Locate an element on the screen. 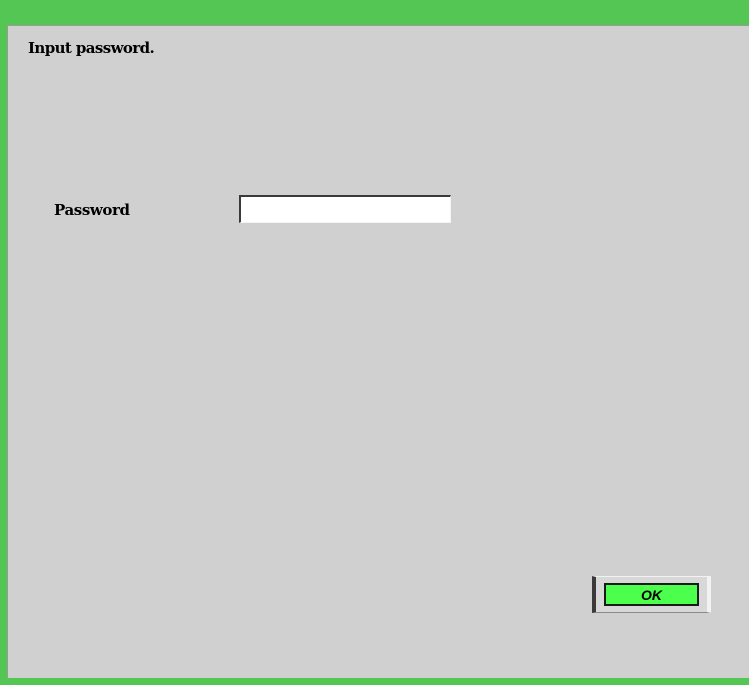 Image resolution: width=749 pixels, height=685 pixels. dialog-prompt: Input password. is located at coordinates (91, 48).